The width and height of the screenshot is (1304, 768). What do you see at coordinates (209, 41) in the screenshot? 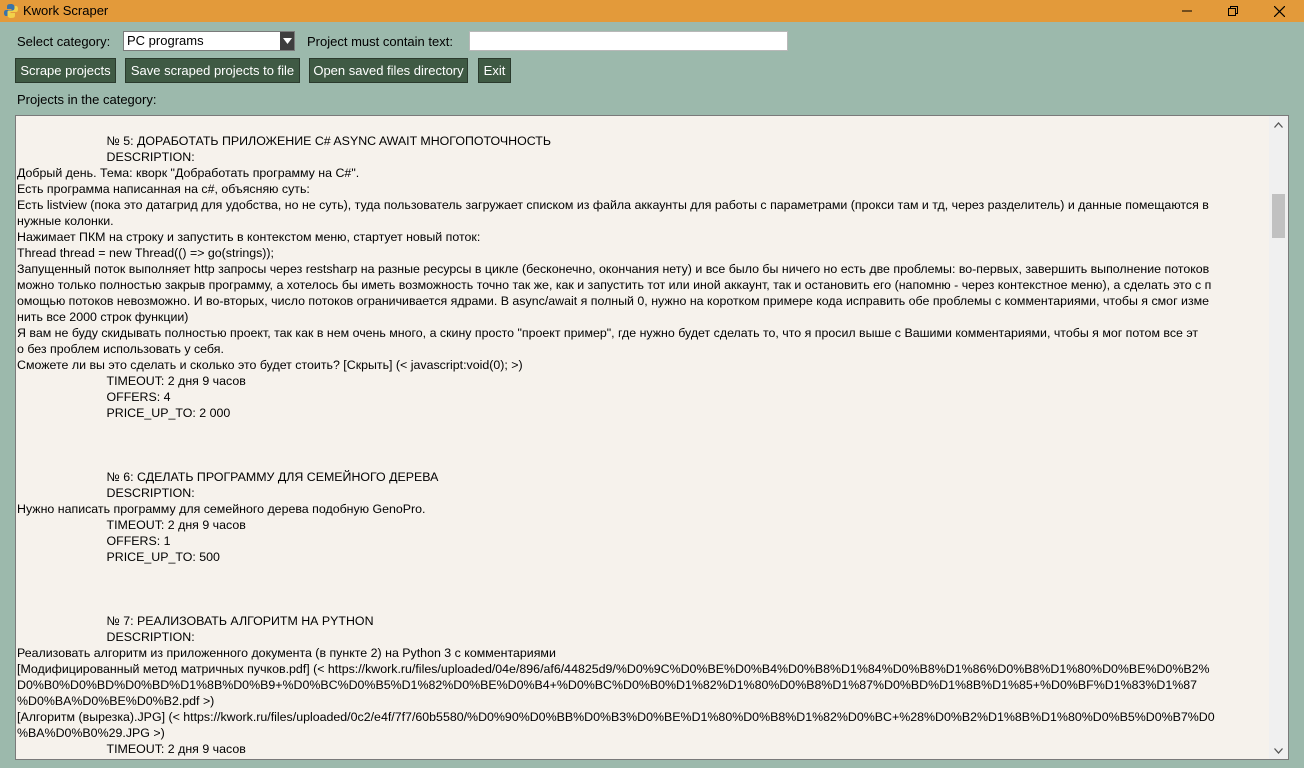
I see `category-select: PC programs` at bounding box center [209, 41].